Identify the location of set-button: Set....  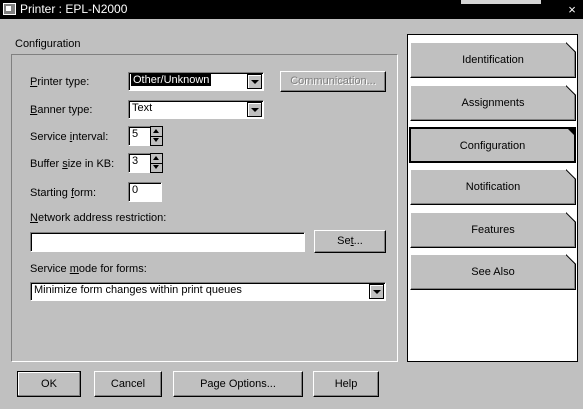
(350, 241).